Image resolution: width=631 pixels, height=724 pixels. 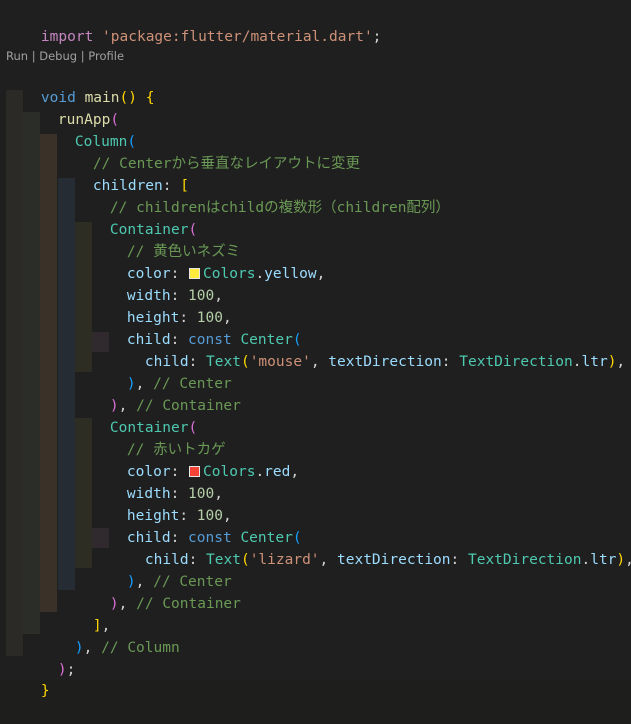 I want to click on code-line: ],, so click(x=84, y=613).